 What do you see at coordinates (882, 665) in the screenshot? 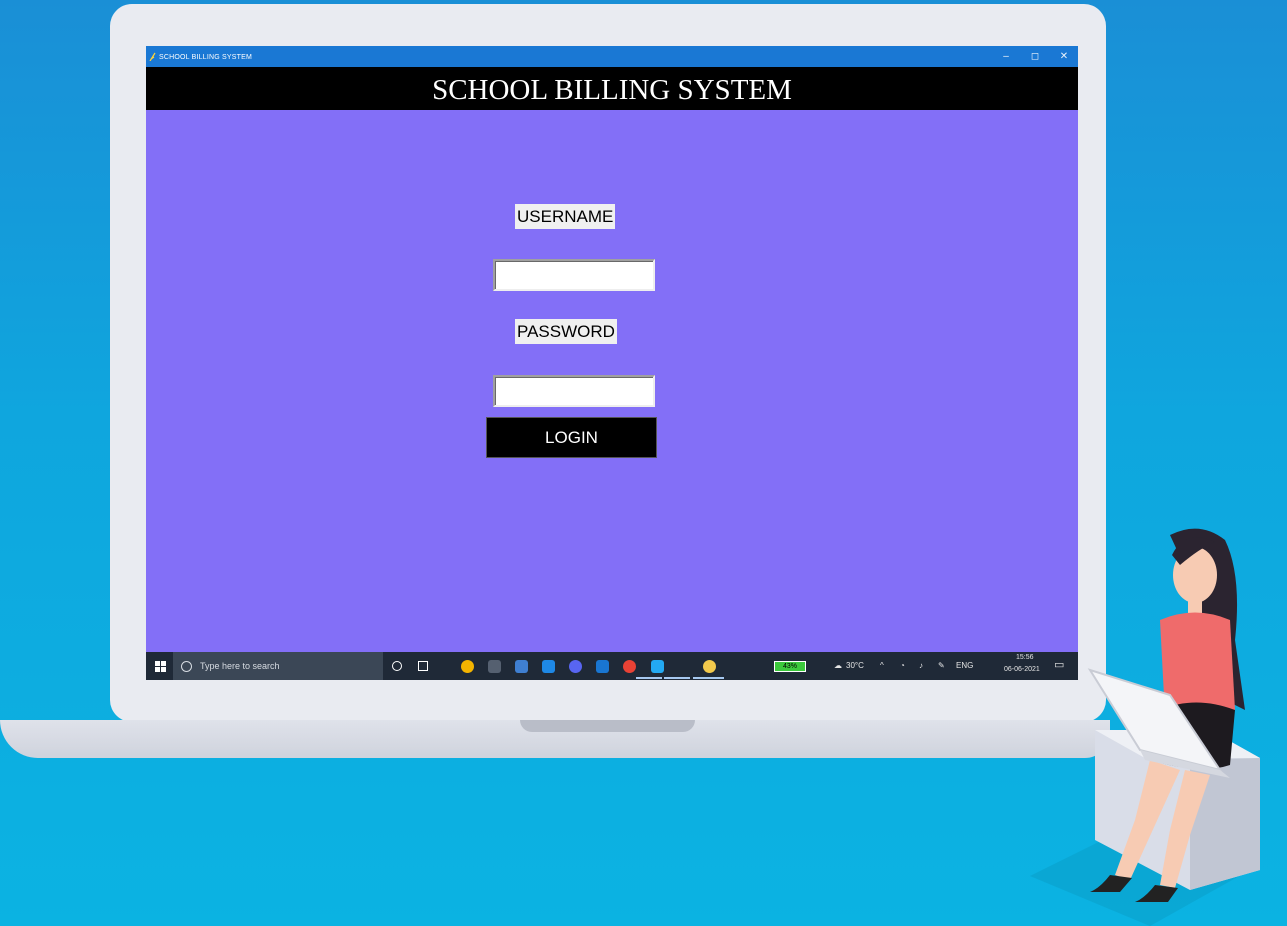
I see `chevron-up-icon: ^` at bounding box center [882, 665].